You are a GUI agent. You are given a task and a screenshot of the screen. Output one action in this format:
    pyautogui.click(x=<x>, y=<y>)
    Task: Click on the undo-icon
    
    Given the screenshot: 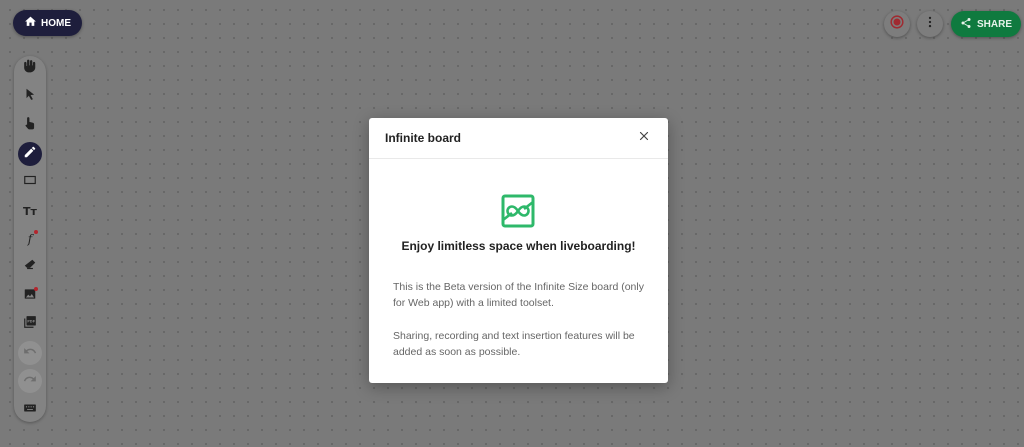 What is the action you would take?
    pyautogui.click(x=30, y=353)
    